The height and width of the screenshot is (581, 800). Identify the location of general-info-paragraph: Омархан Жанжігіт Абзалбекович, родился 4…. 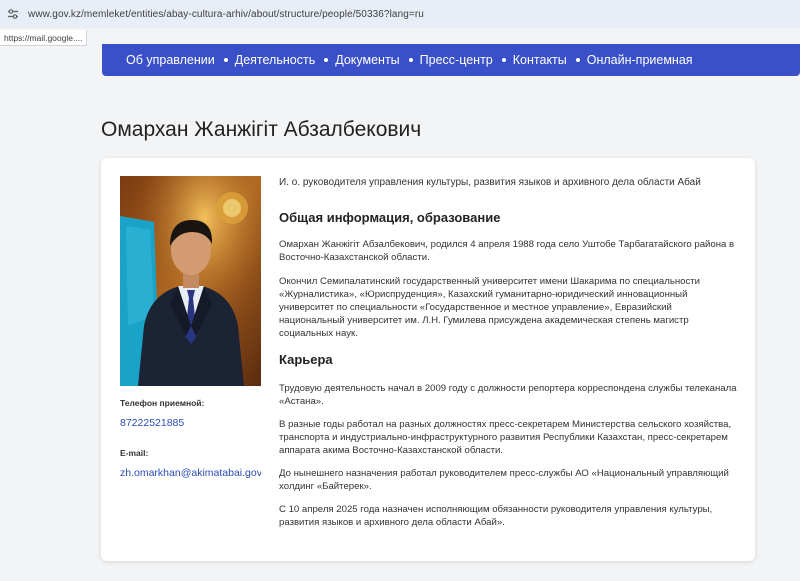
(507, 251).